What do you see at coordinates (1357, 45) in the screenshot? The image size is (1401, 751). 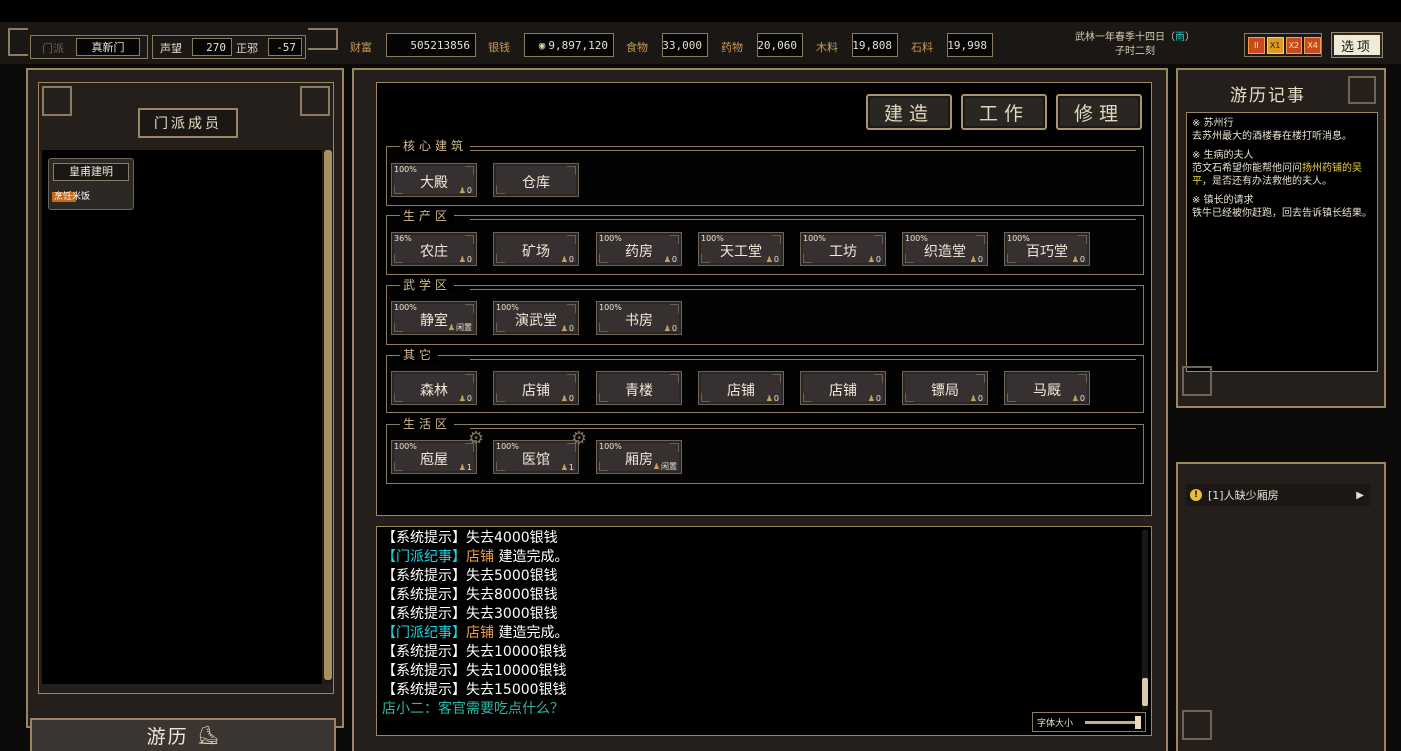 I see `options-button: 选项` at bounding box center [1357, 45].